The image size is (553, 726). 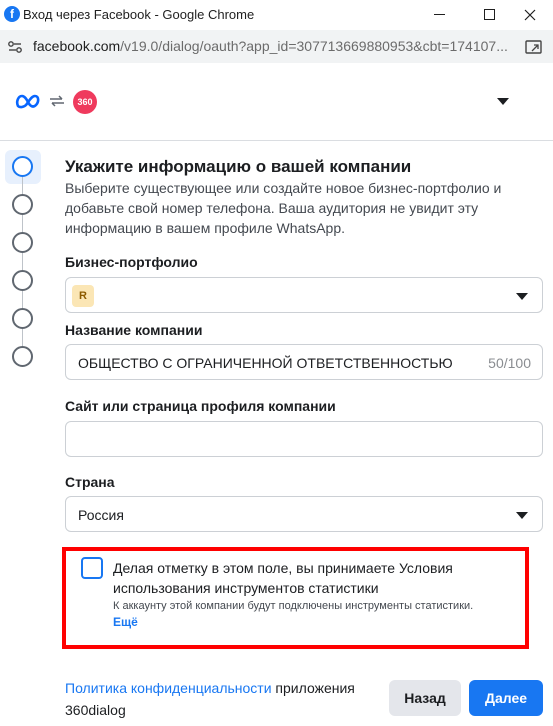 I want to click on back-button: Назад, so click(x=425, y=698).